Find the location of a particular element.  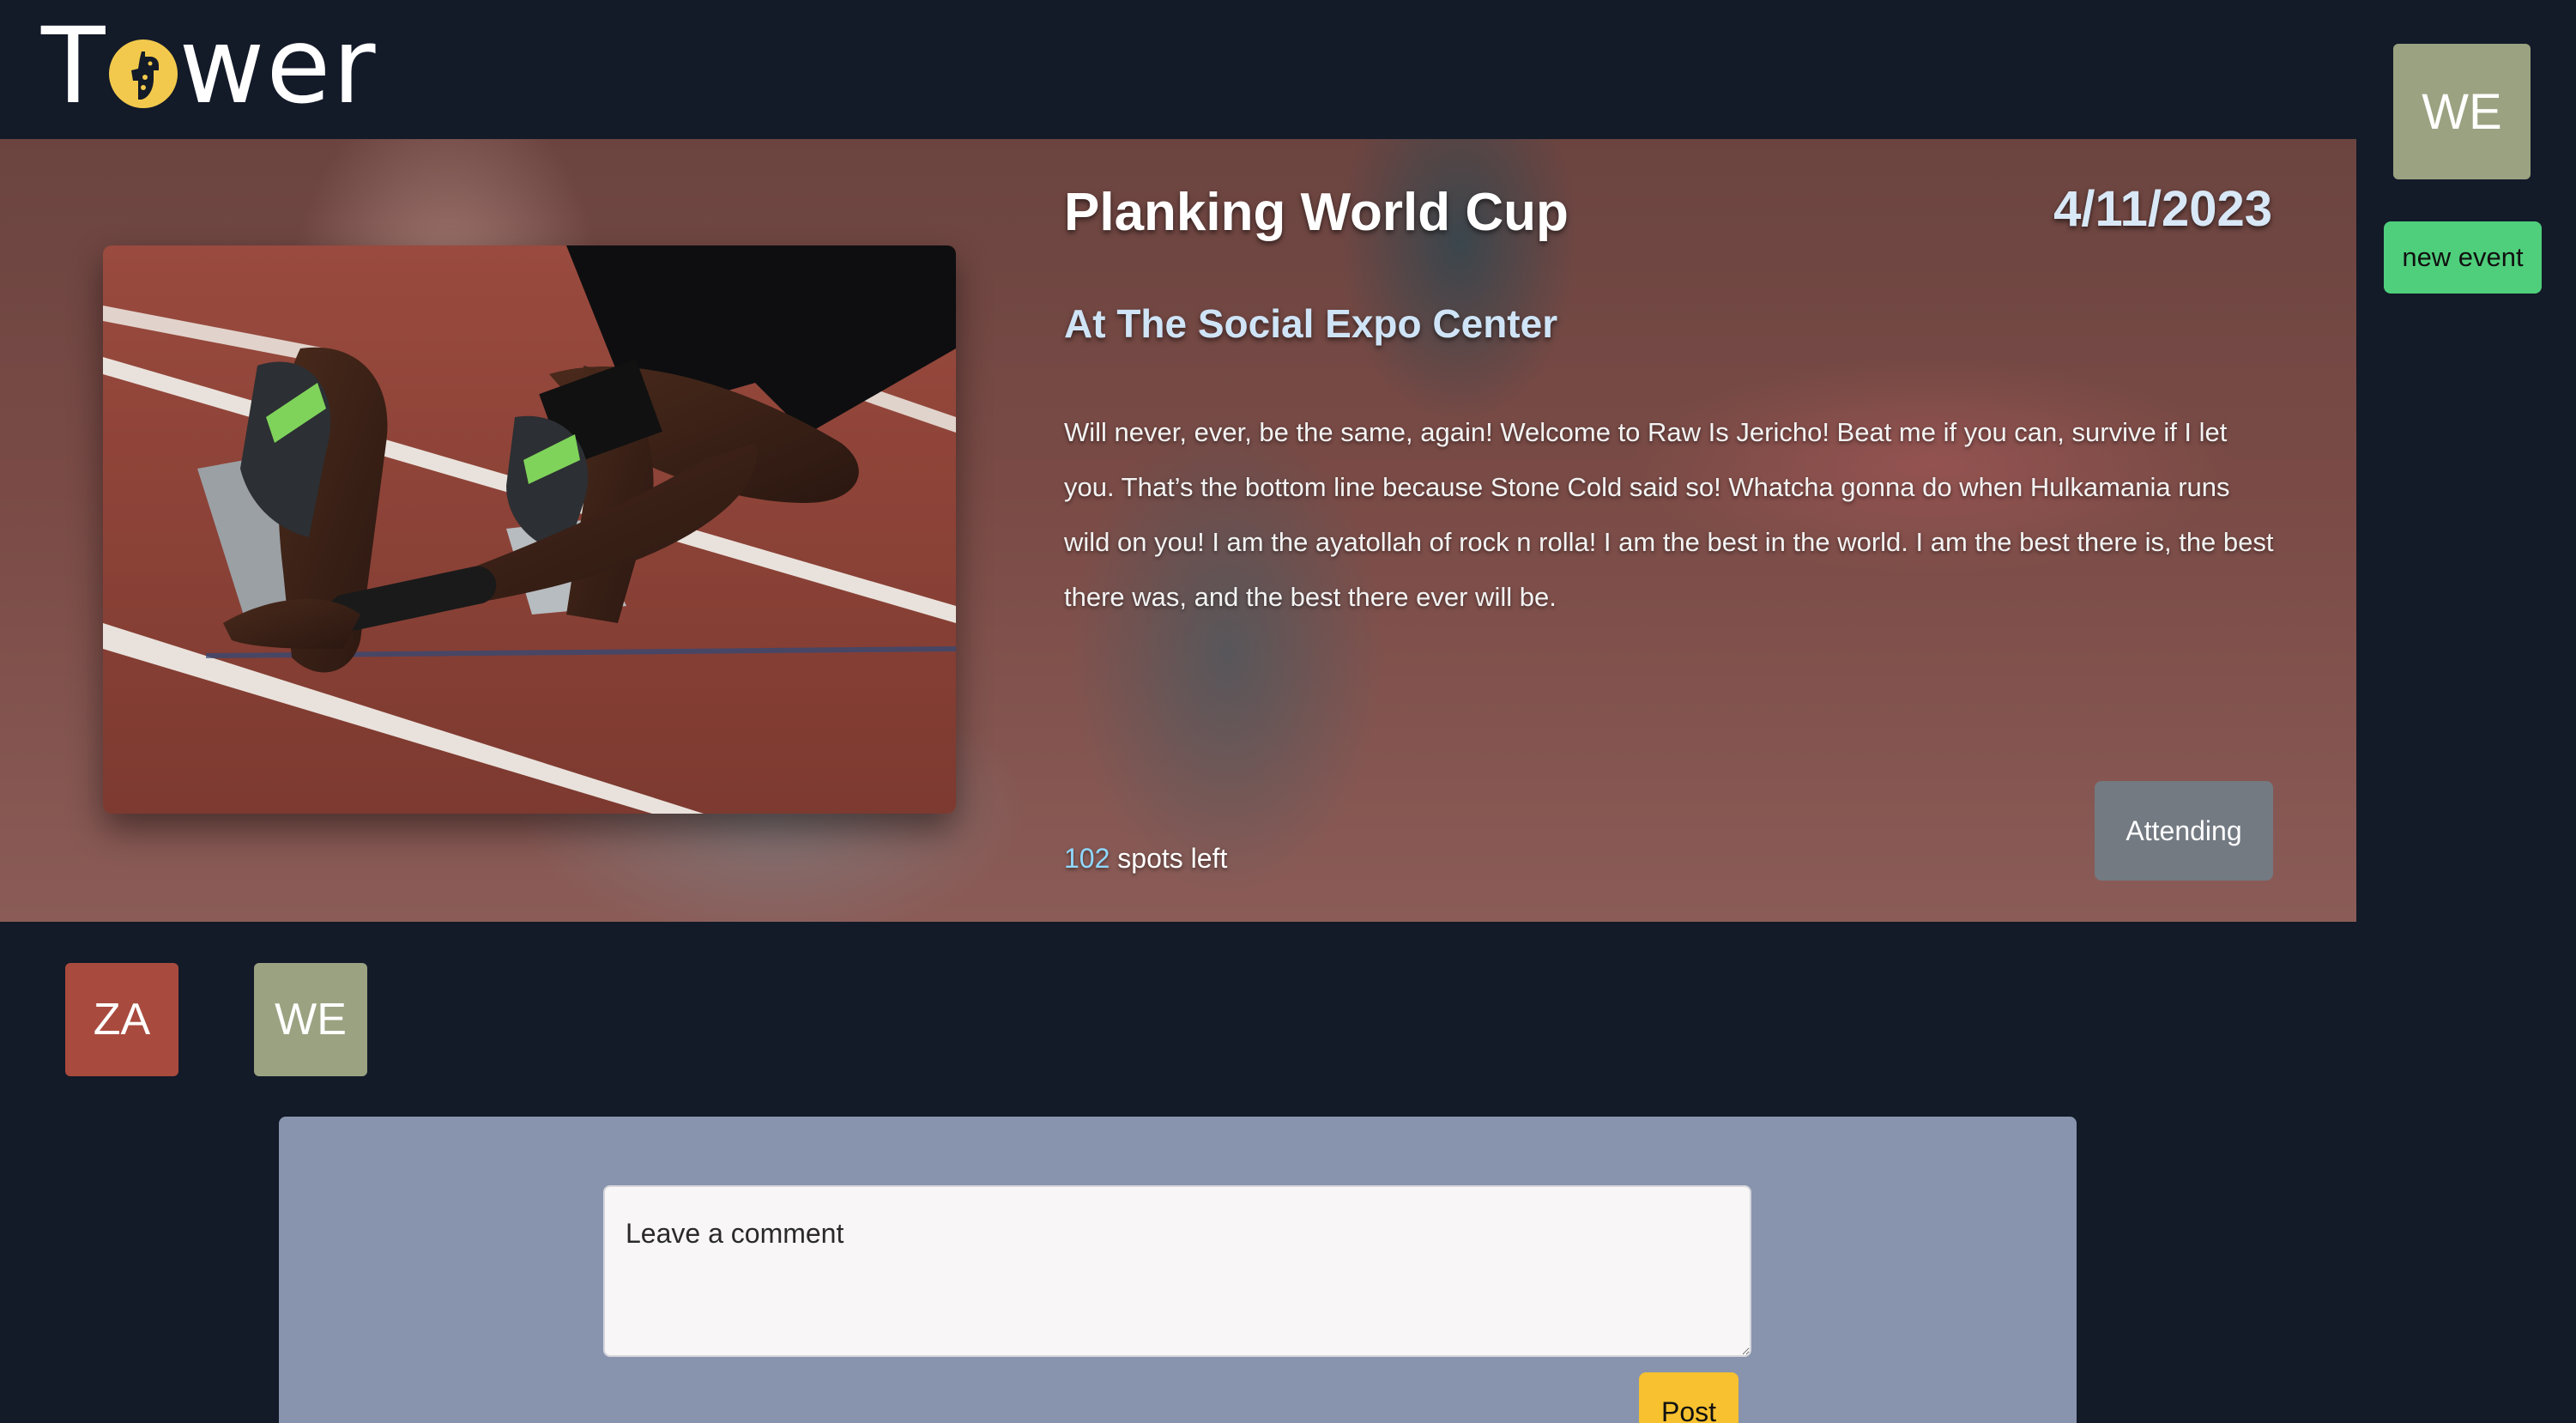

spots-left-count: 102 is located at coordinates (1087, 858).